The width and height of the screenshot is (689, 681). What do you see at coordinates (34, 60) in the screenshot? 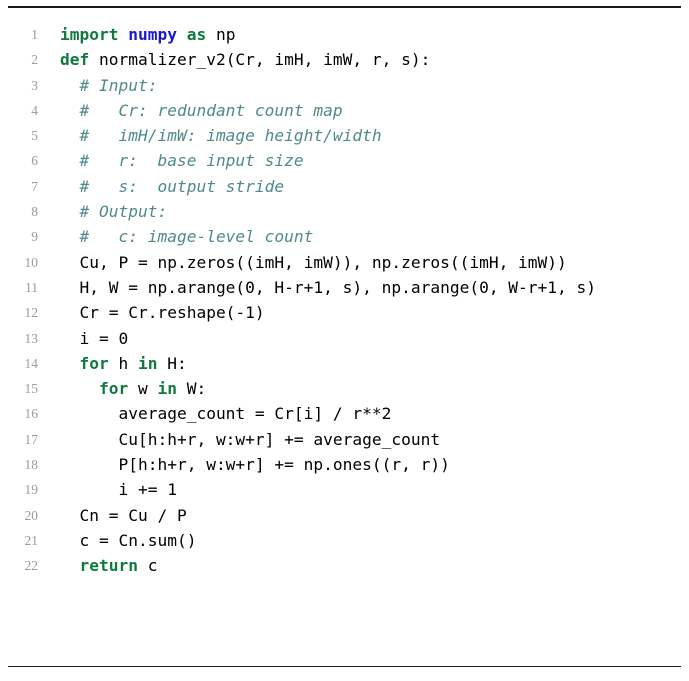
I see `line-number: 2` at bounding box center [34, 60].